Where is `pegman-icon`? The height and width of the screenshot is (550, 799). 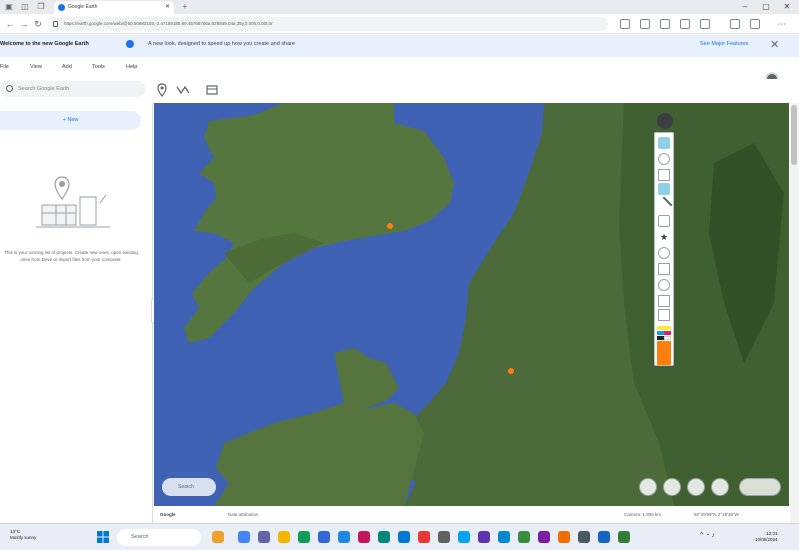 pegman-icon is located at coordinates (648, 487).